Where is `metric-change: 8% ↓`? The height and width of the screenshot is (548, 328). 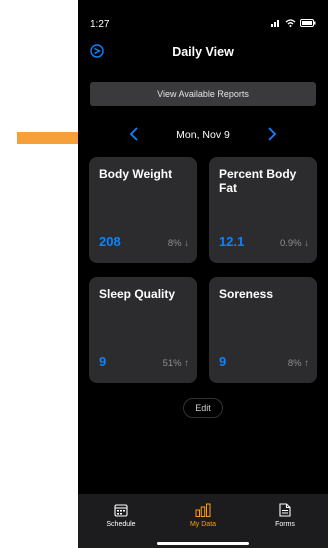 metric-change: 8% ↓ is located at coordinates (178, 243).